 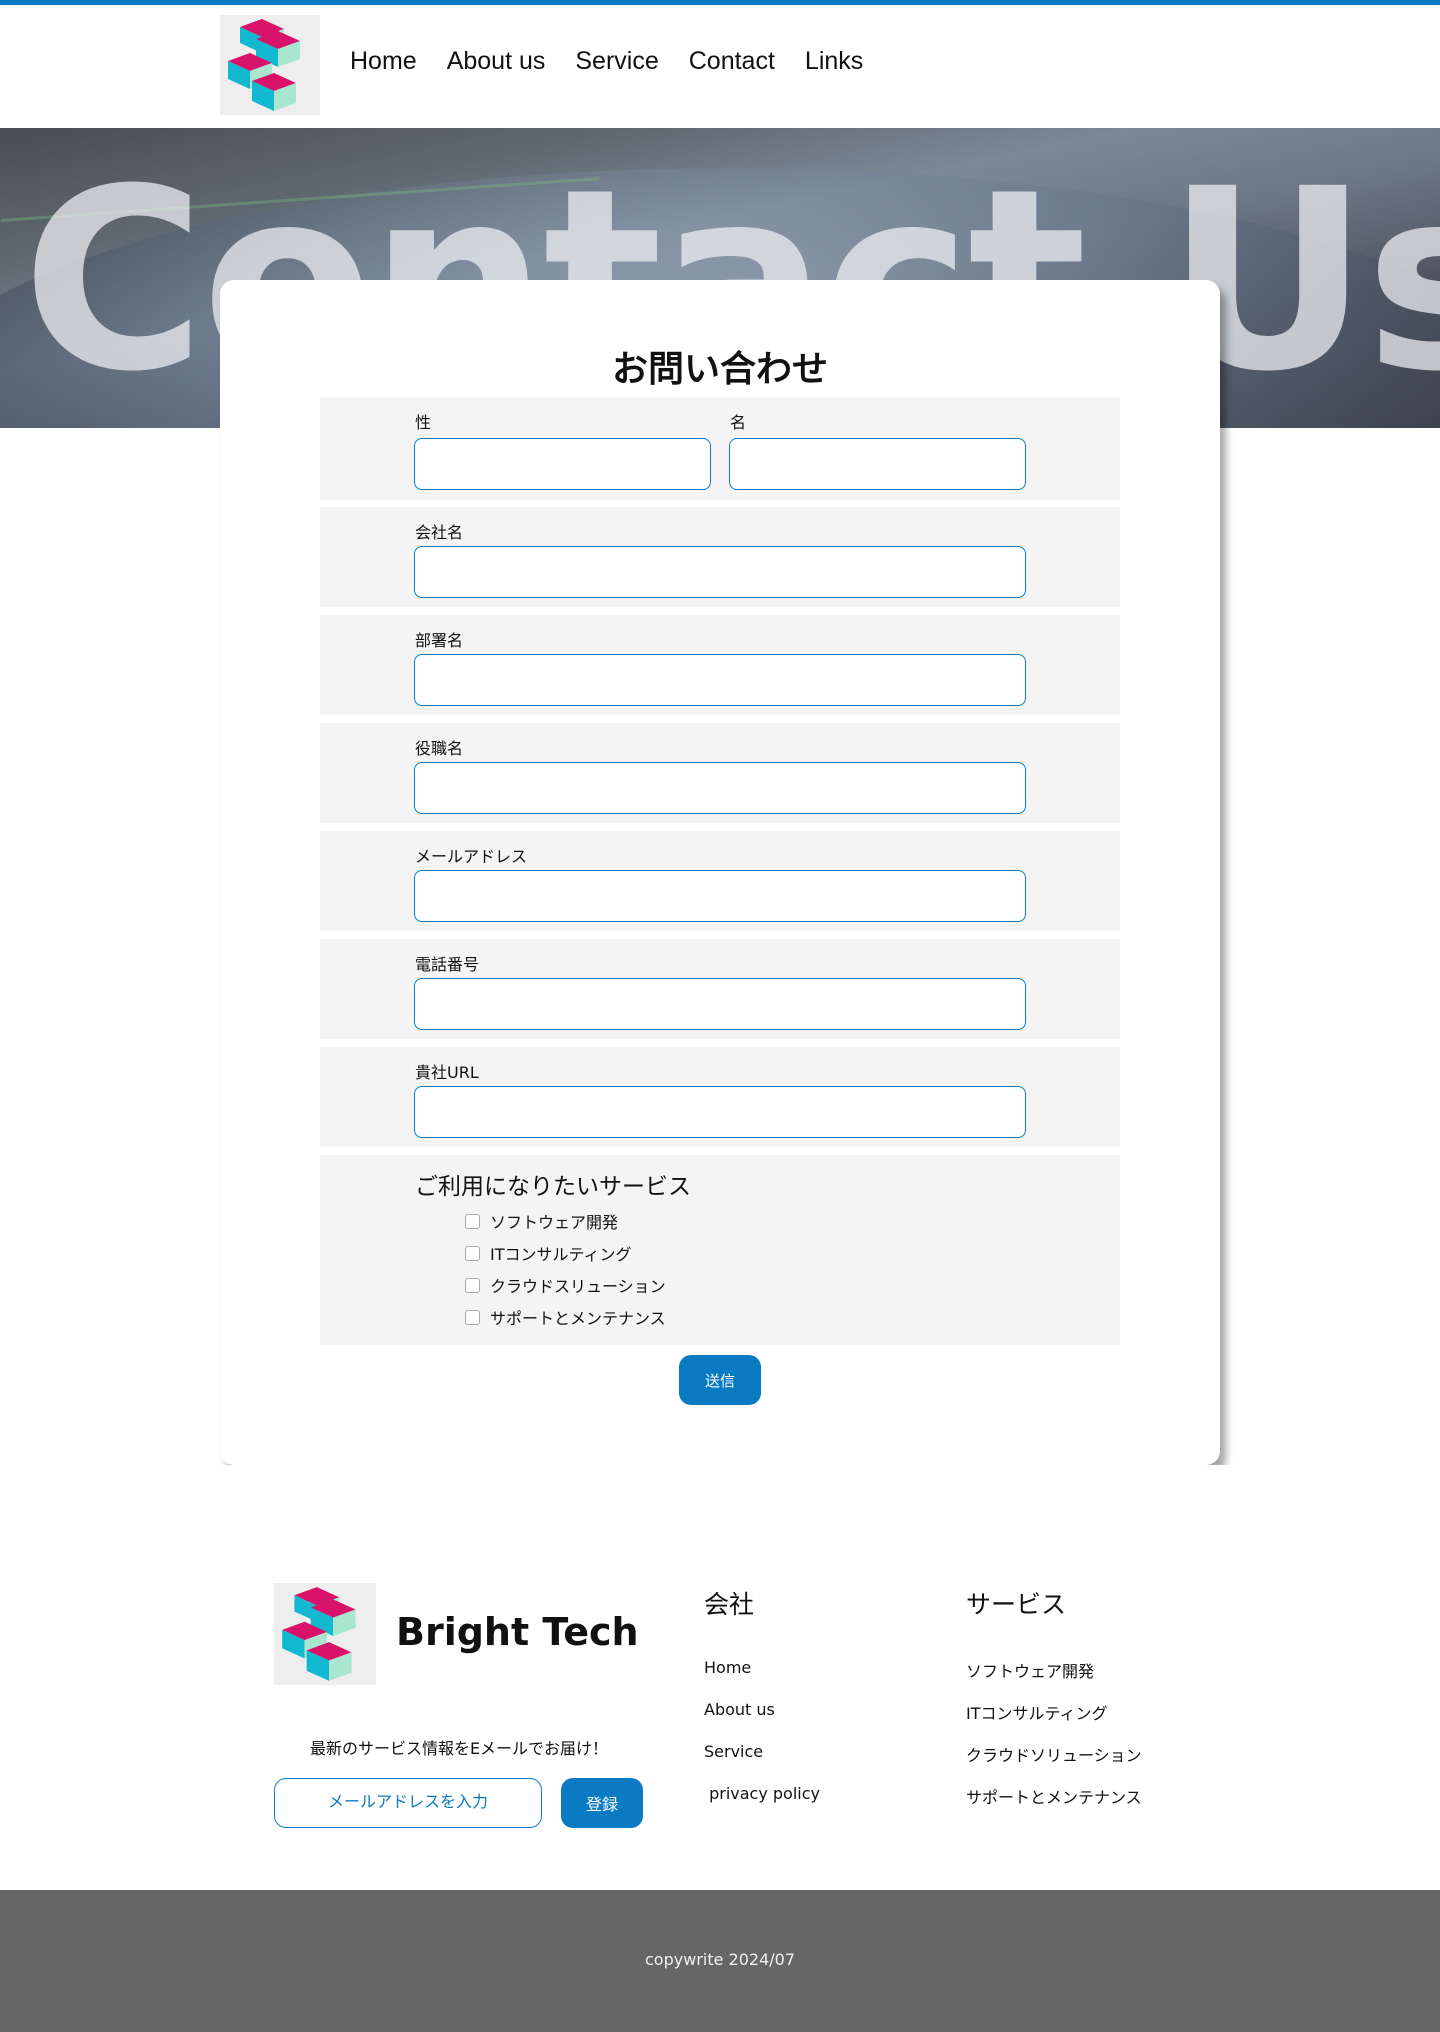 I want to click on nav-home: Home, so click(x=383, y=61).